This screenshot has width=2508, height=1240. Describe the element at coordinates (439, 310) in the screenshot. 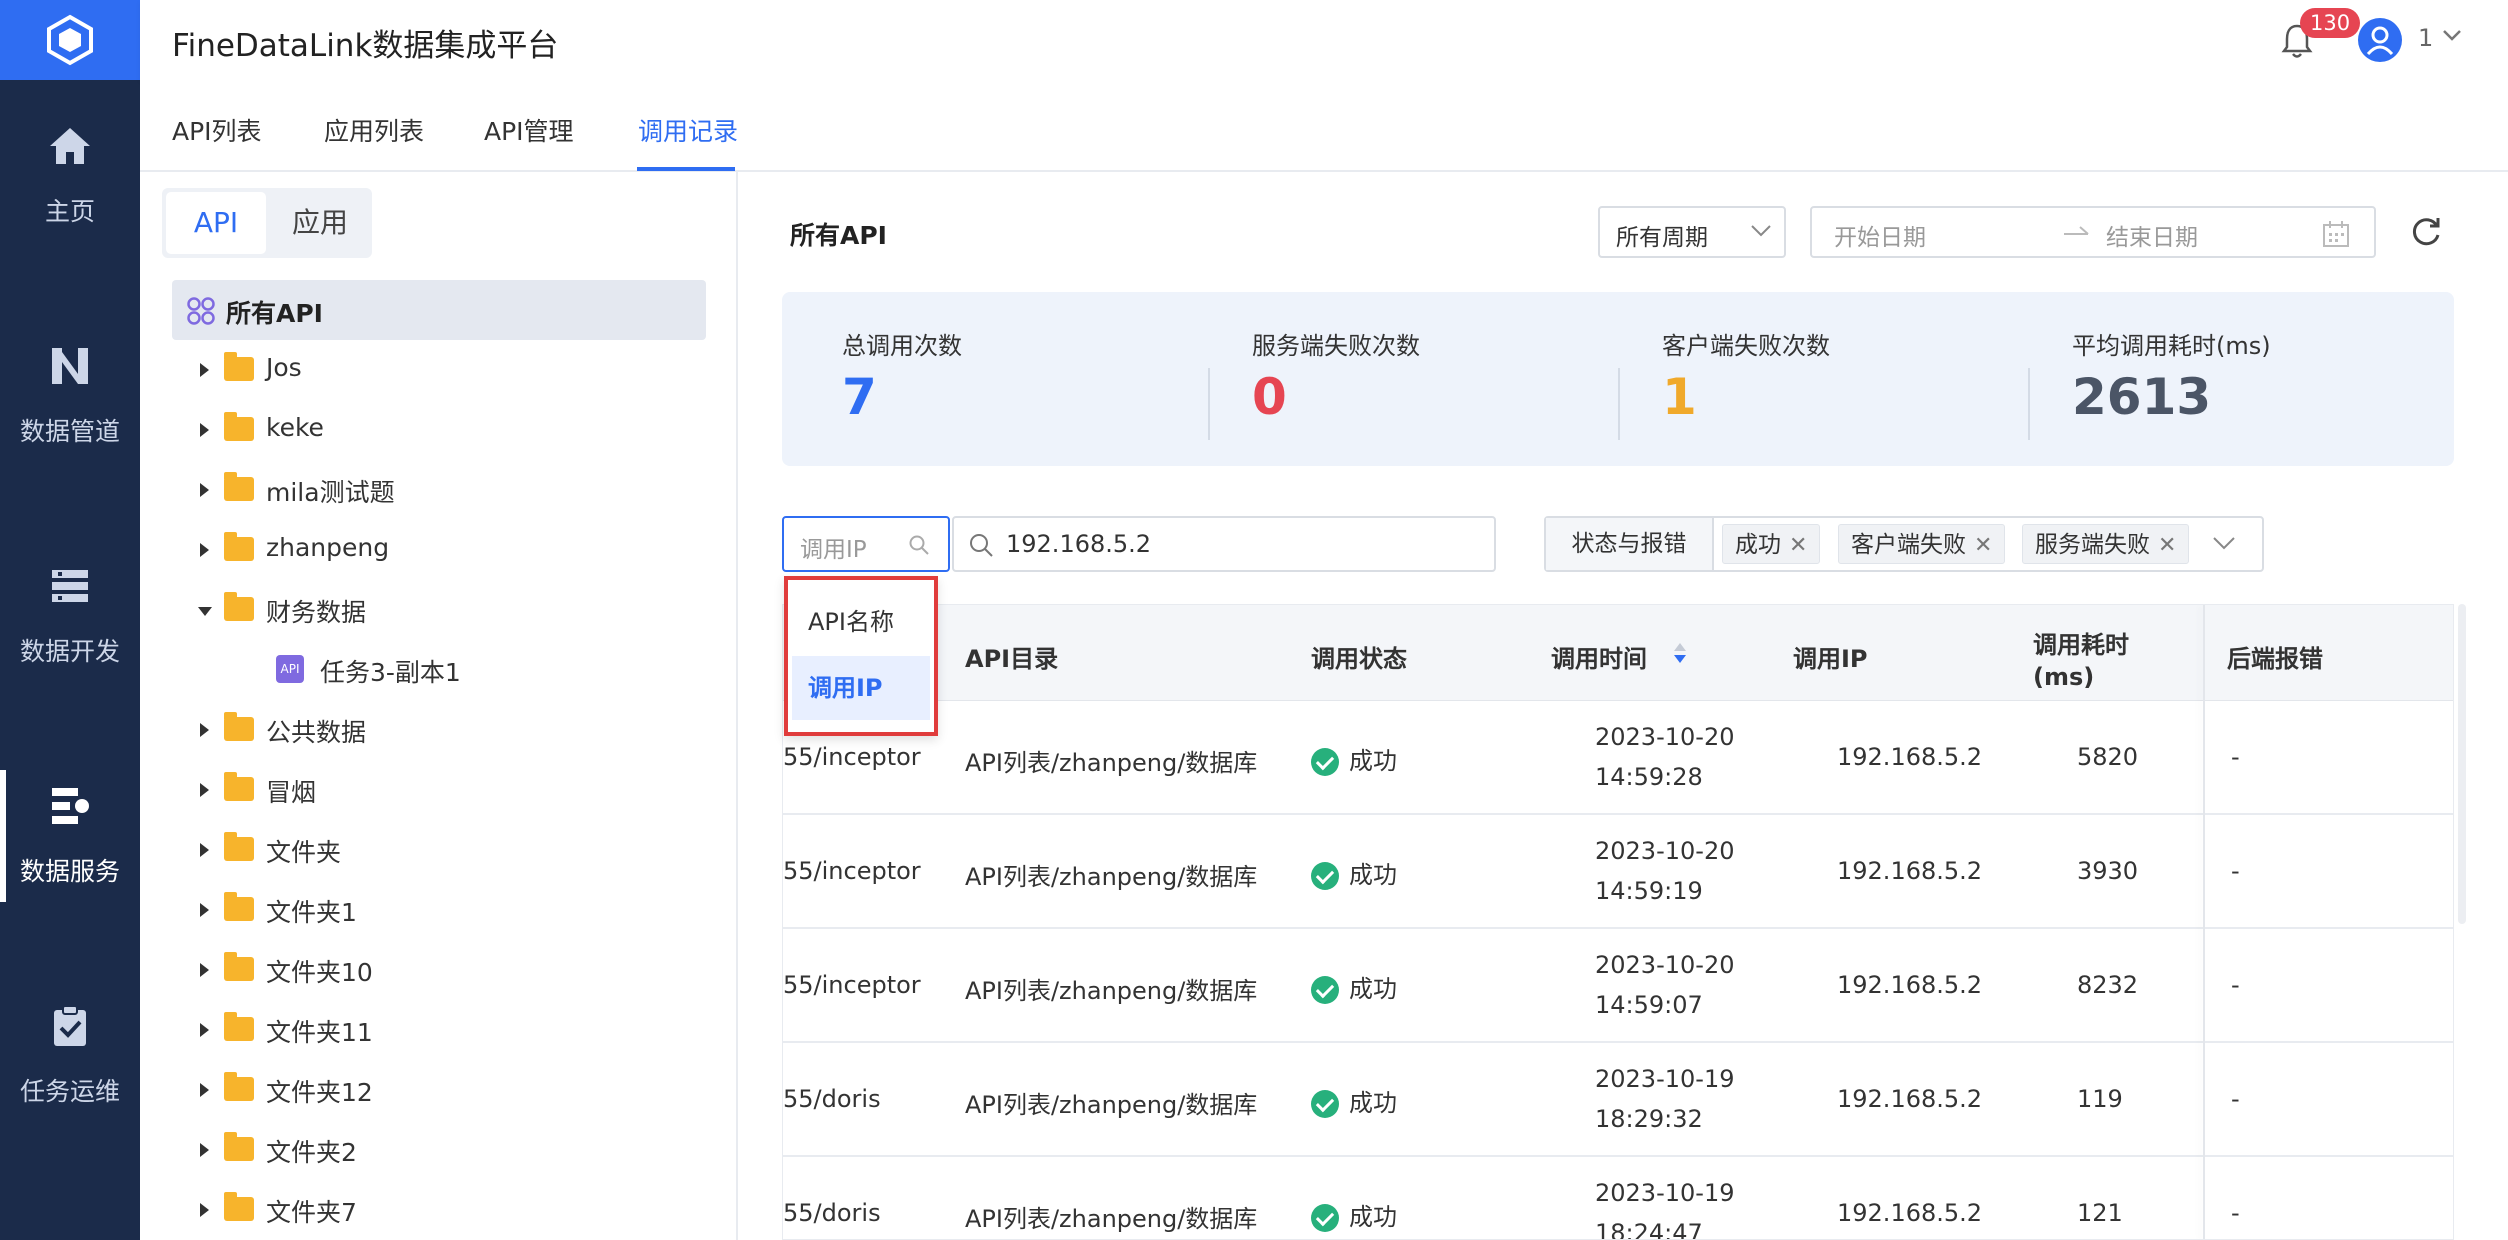

I see `tree-item-all-api: 所有API` at that location.